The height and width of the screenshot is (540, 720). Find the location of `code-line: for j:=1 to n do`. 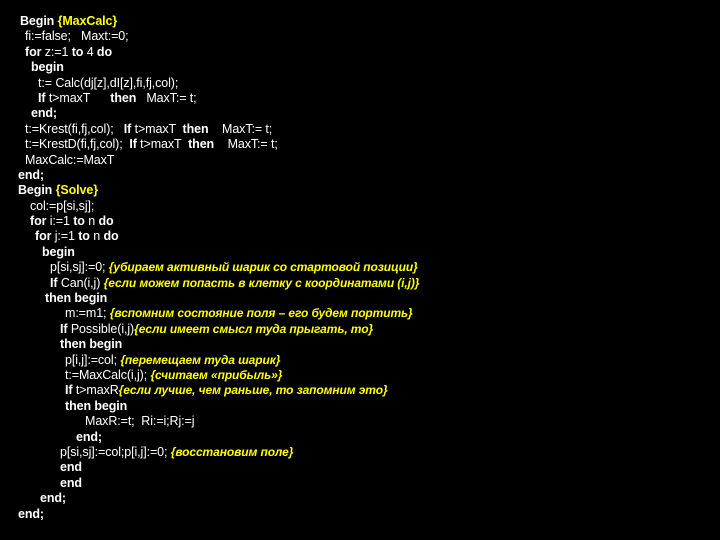

code-line: for j:=1 to n do is located at coordinates (360, 236).